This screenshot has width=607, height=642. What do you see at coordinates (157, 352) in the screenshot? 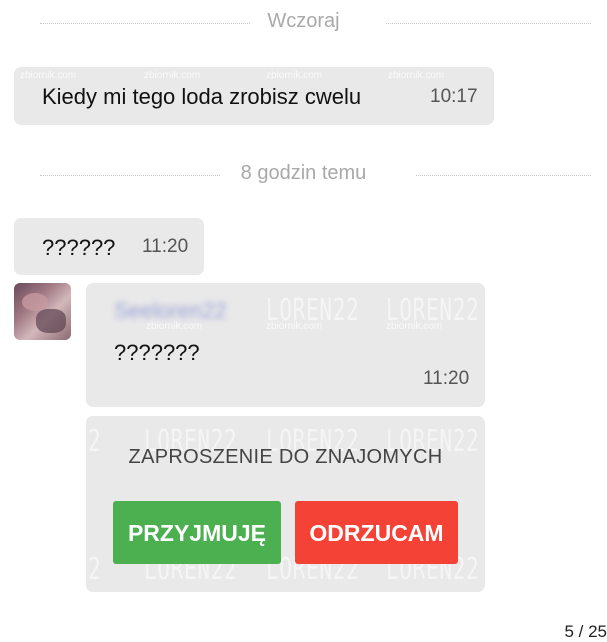
I see `message-text: ???????` at bounding box center [157, 352].